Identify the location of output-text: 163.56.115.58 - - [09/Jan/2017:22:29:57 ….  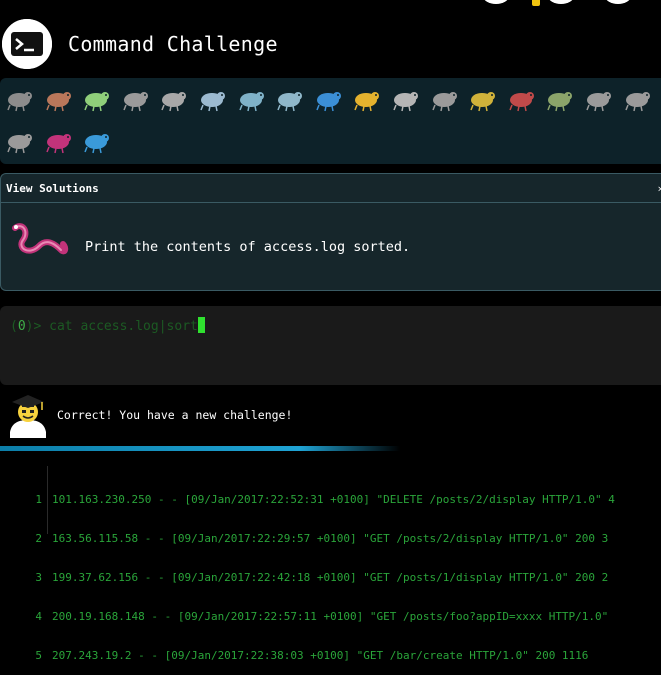
(330, 538).